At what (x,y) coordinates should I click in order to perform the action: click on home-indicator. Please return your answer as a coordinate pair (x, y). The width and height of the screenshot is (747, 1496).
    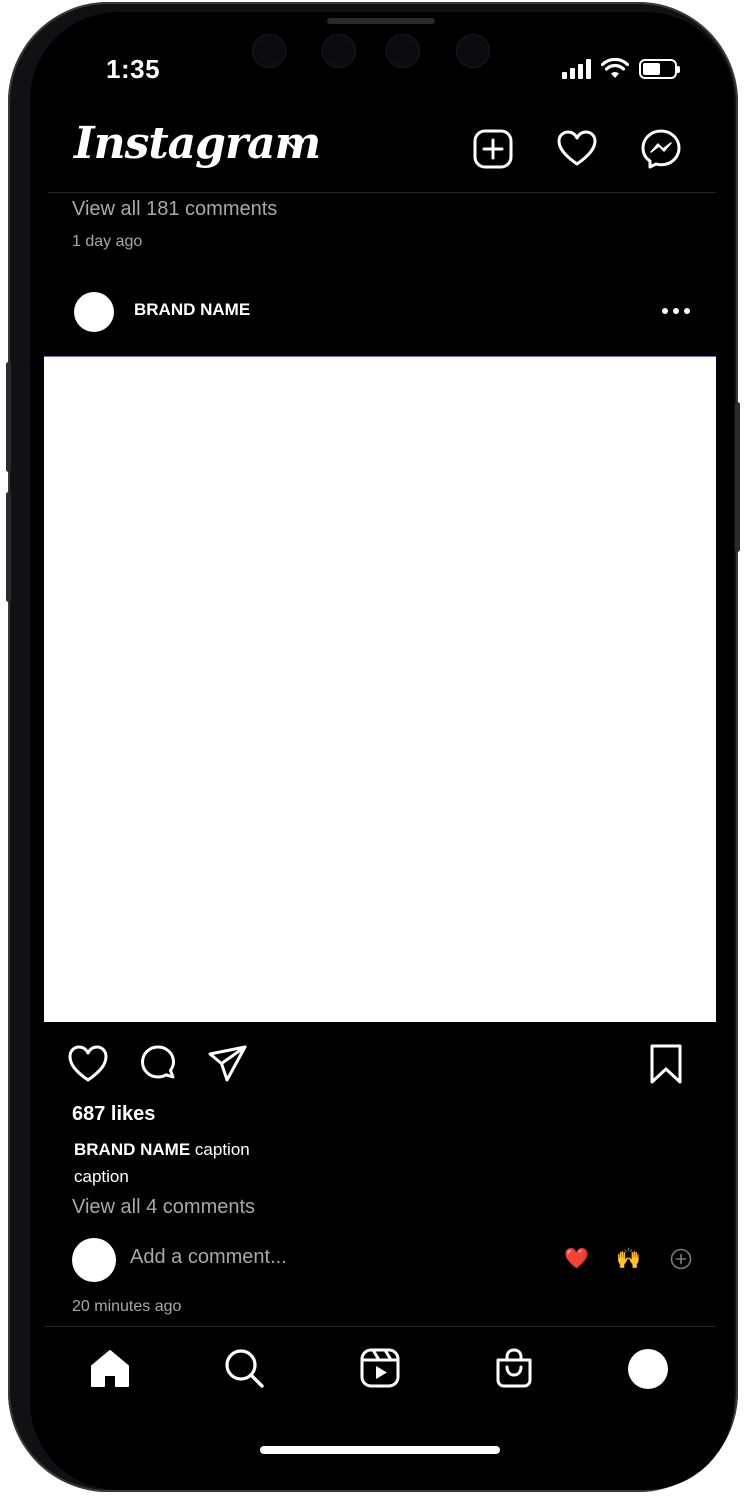
    Looking at the image, I should click on (380, 1450).